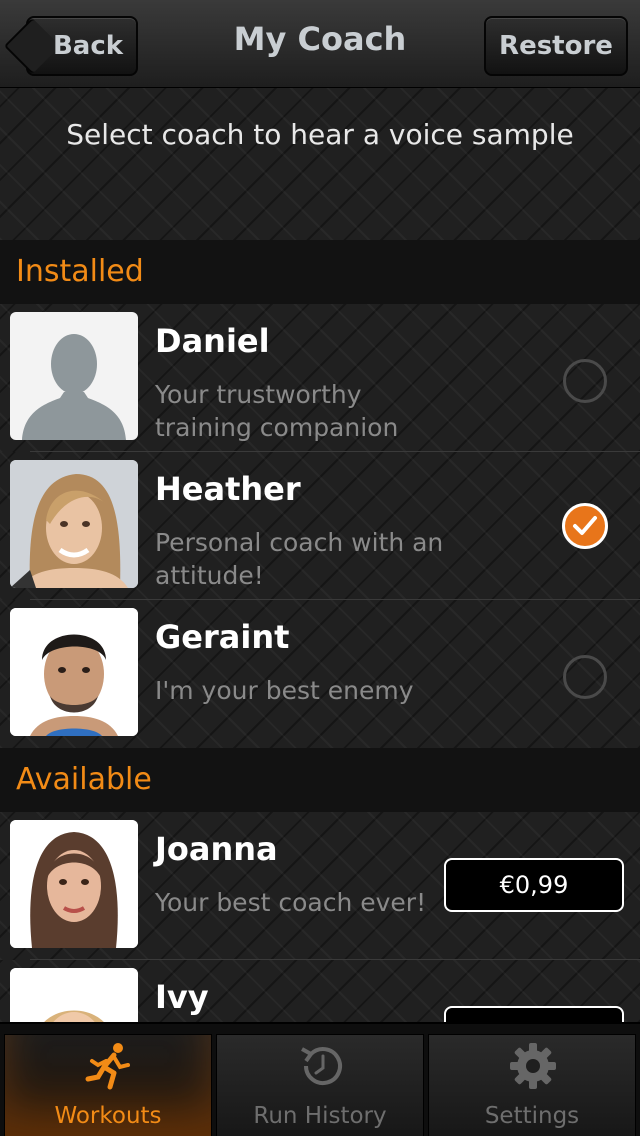 This screenshot has height=1136, width=640. I want to click on history-clock-icon, so click(321, 1066).